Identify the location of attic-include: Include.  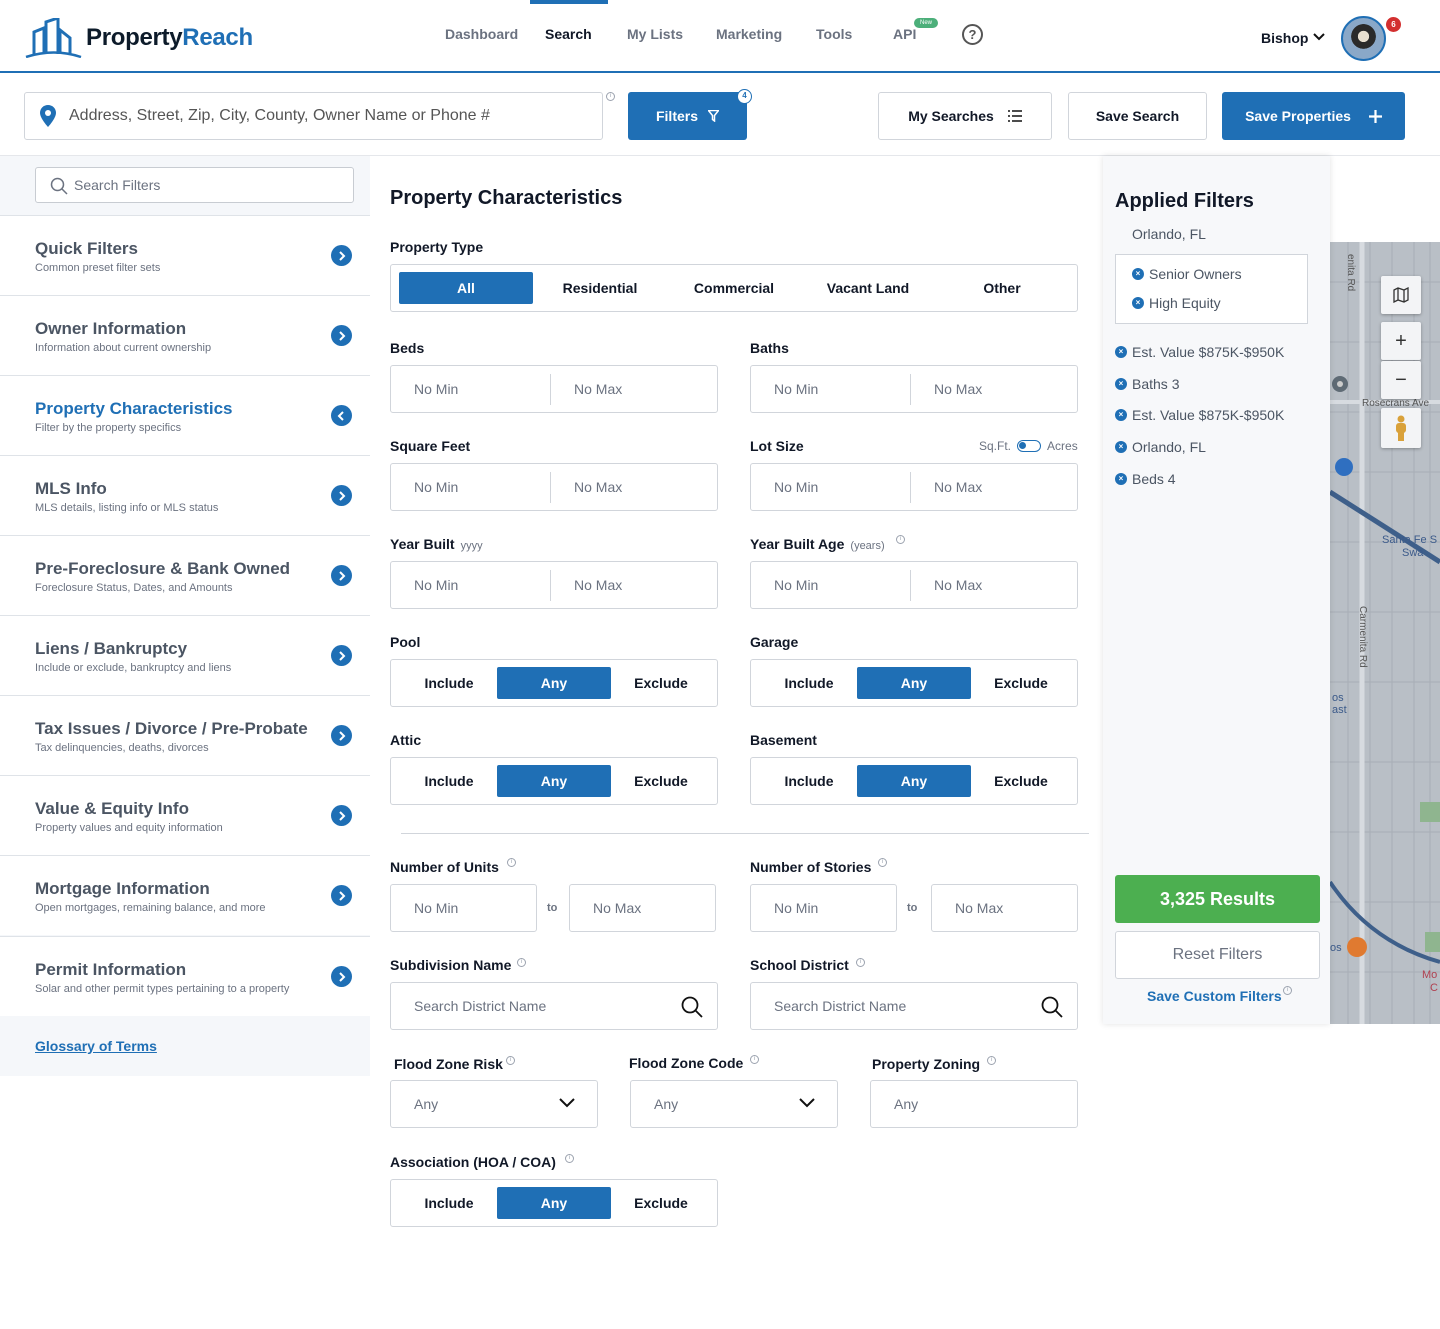
(449, 781).